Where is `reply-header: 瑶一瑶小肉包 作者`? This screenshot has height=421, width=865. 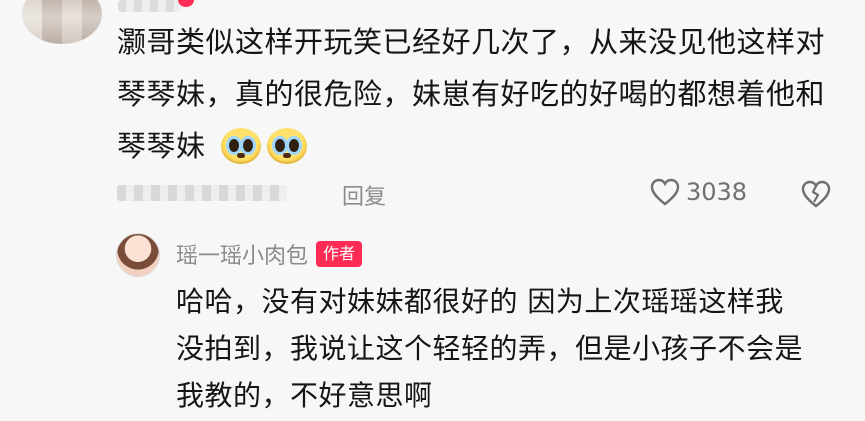 reply-header: 瑶一瑶小肉包 作者 is located at coordinates (269, 254).